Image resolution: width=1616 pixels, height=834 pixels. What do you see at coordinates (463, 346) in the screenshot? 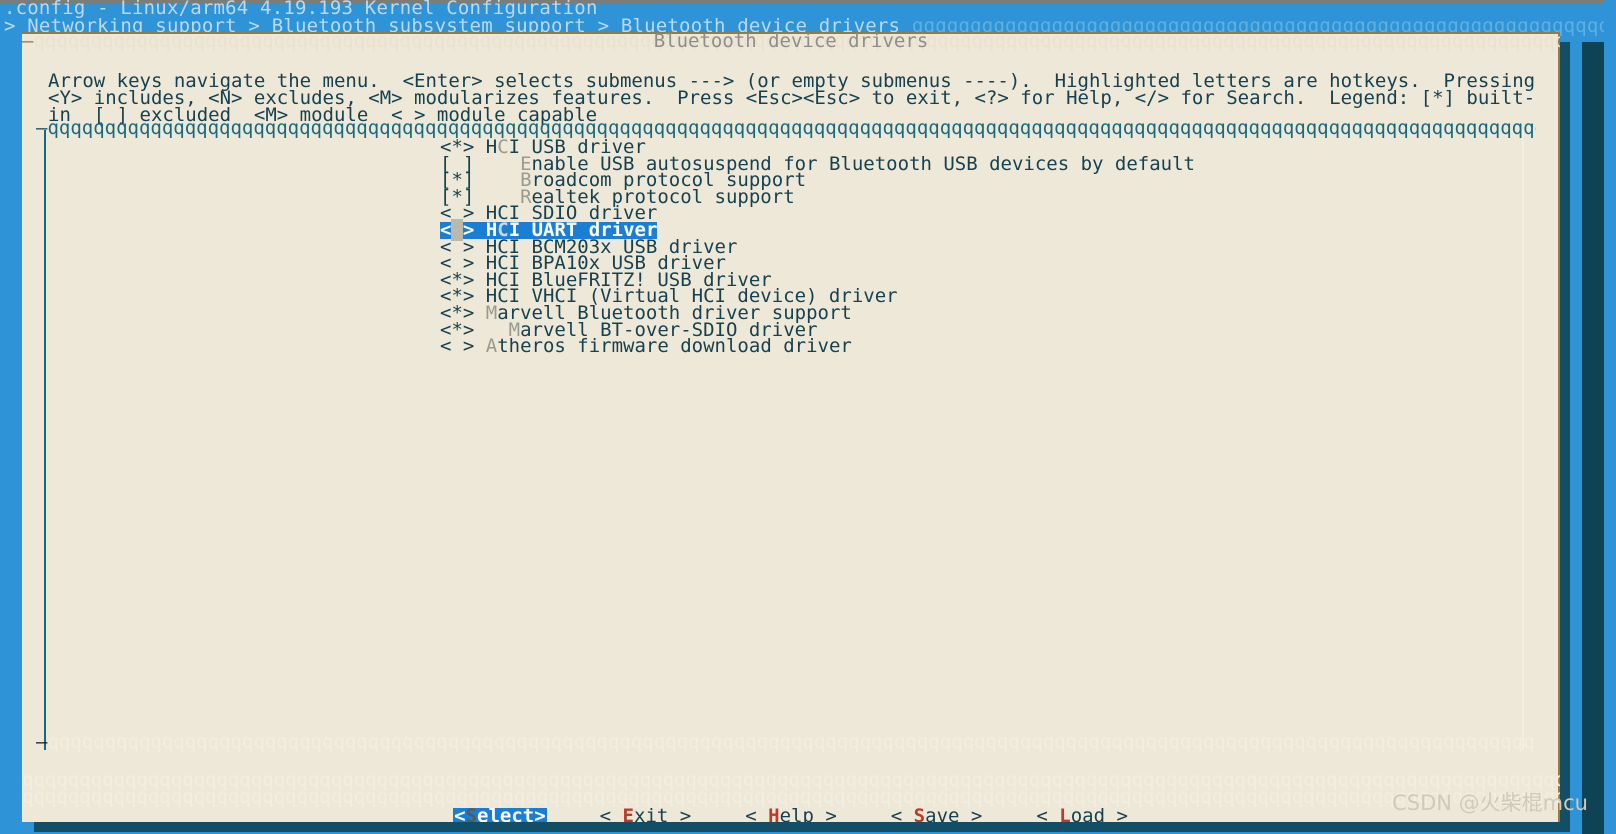
I see `menu-item-state: < >` at bounding box center [463, 346].